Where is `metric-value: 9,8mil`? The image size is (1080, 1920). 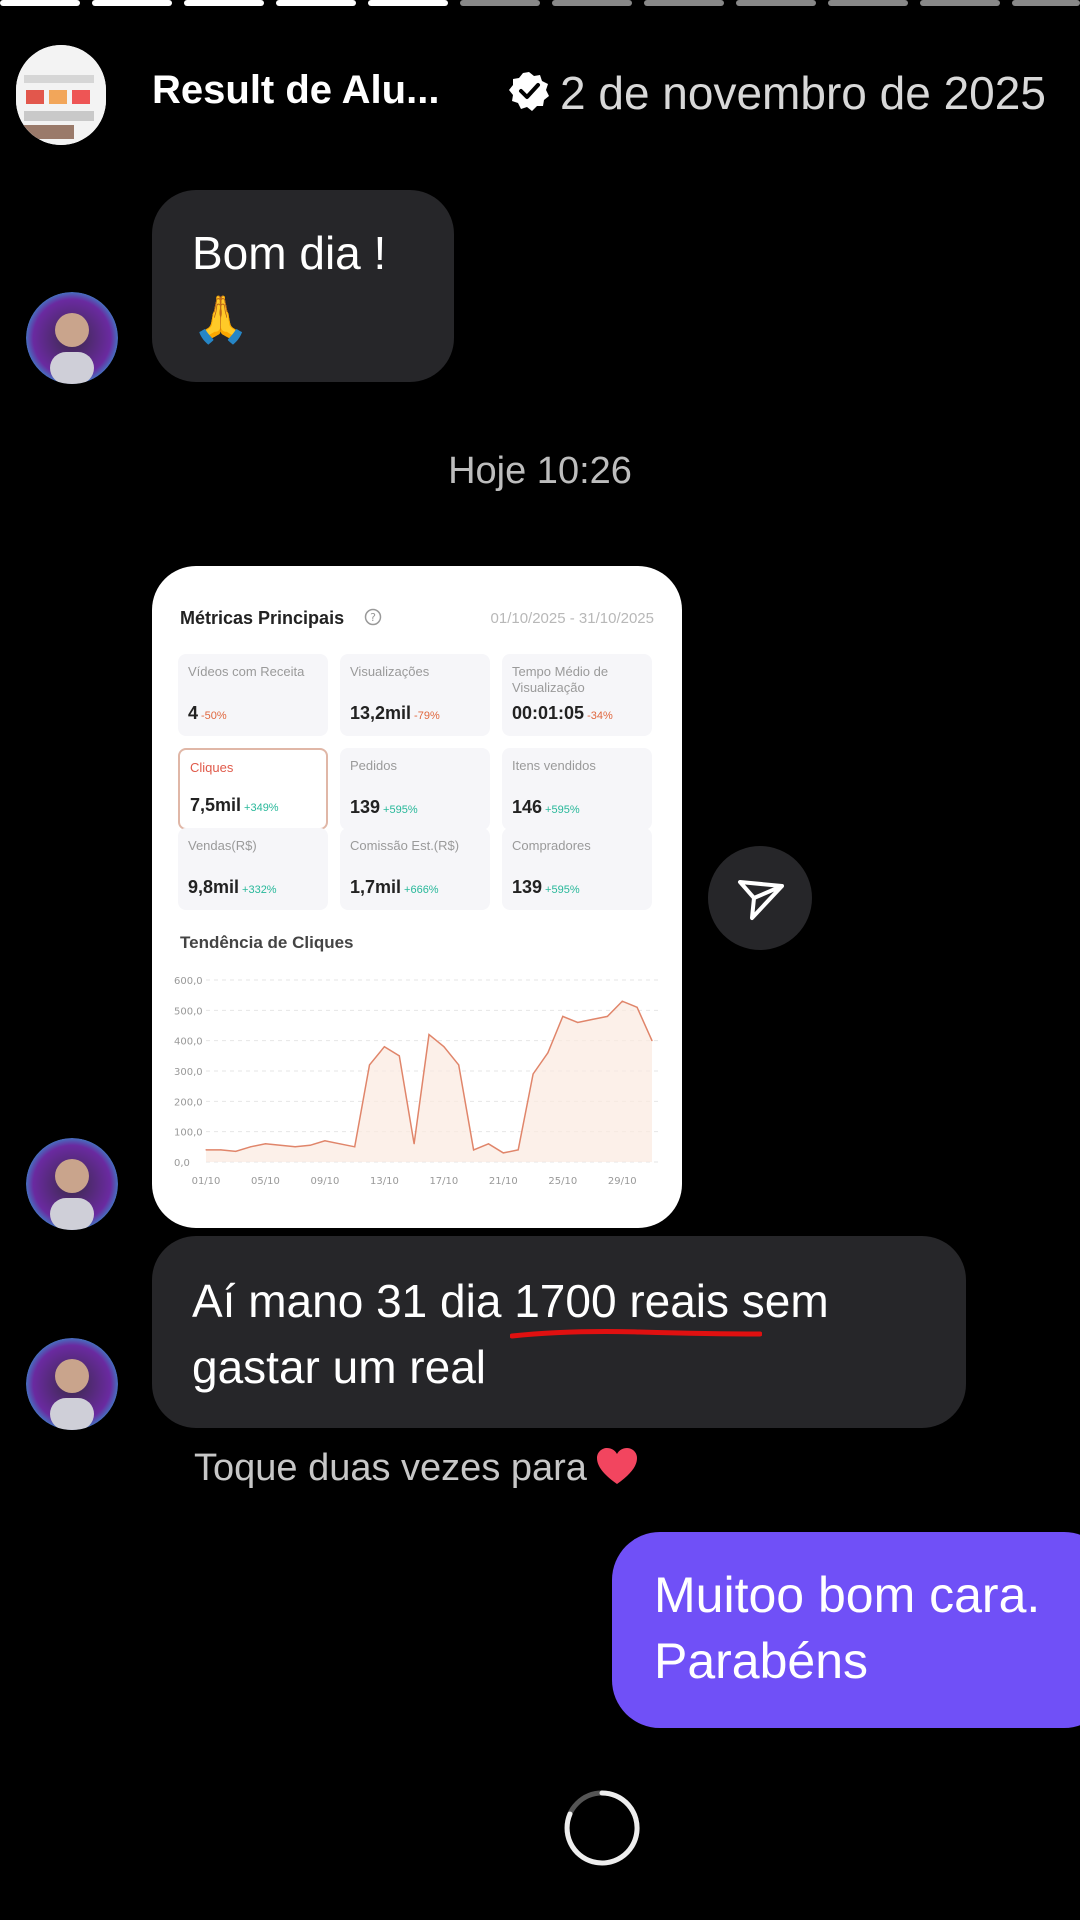
metric-value: 9,8mil is located at coordinates (214, 887).